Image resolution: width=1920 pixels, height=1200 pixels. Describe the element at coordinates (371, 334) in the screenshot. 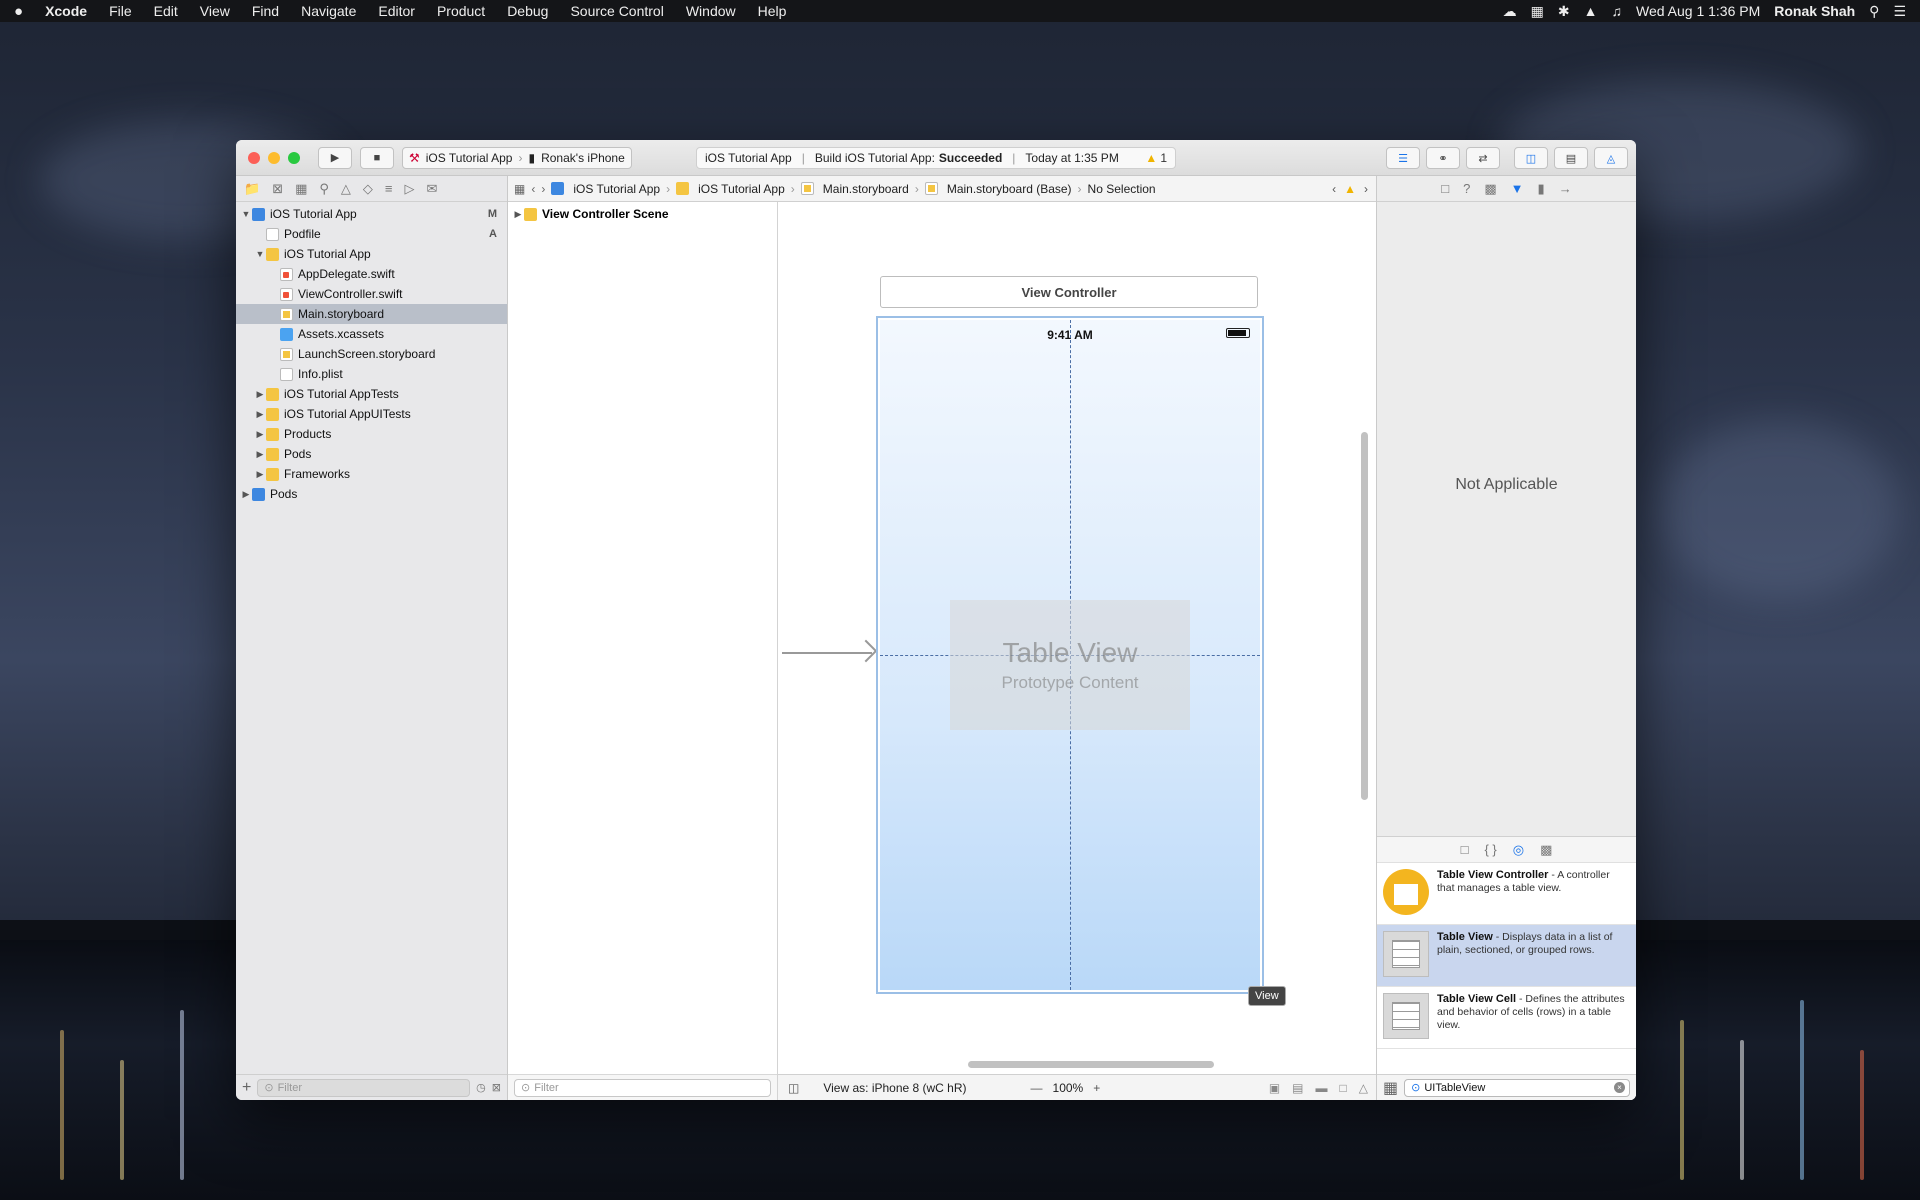

I see `tree-row-assets: Assets.xcassets` at that location.